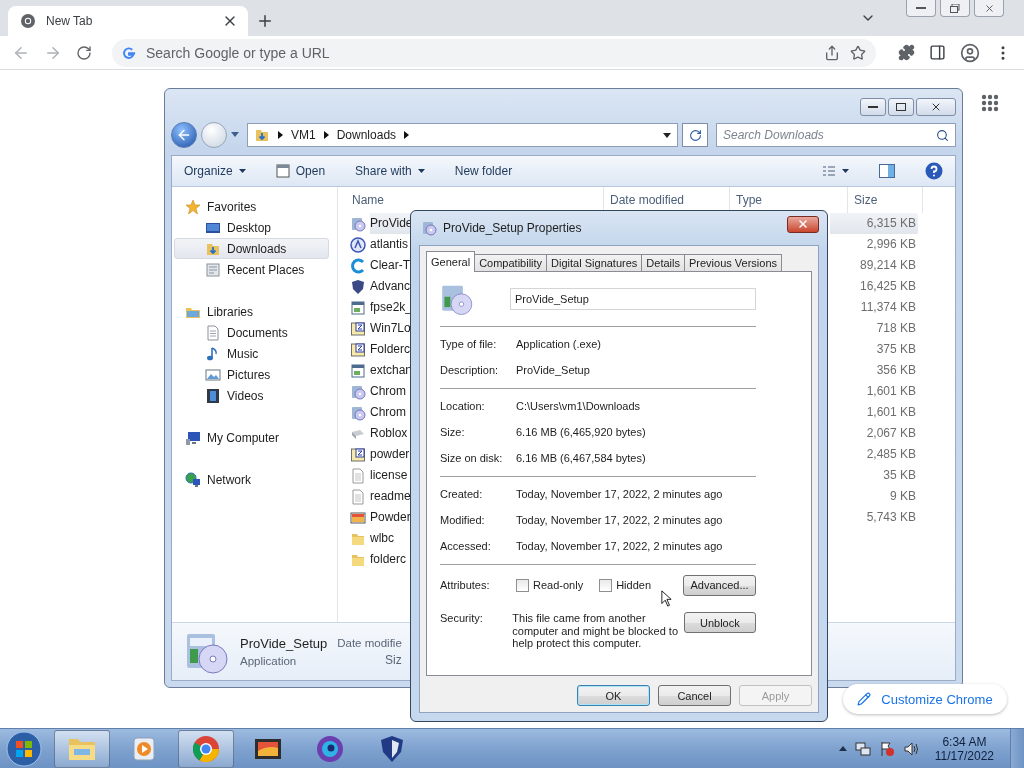 The width and height of the screenshot is (1024, 768). What do you see at coordinates (242, 171) in the screenshot?
I see `caret-icon` at bounding box center [242, 171].